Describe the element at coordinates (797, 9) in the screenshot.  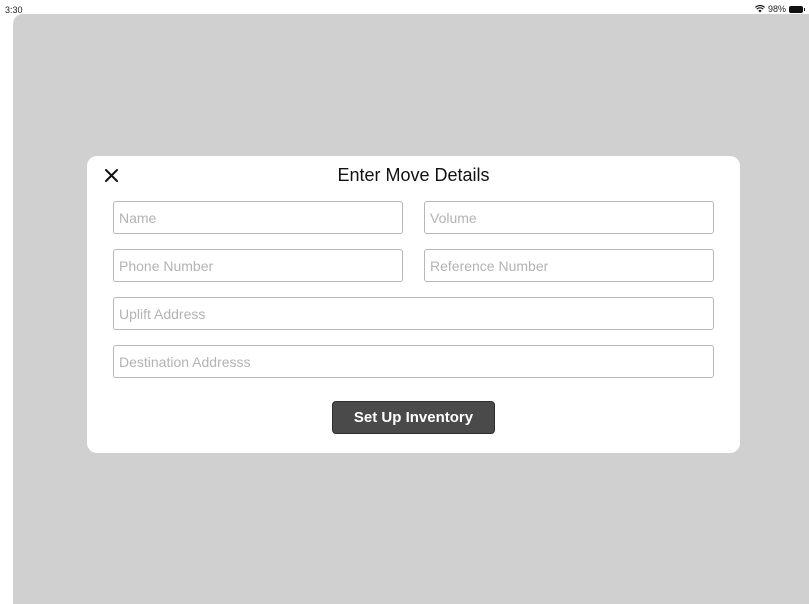
I see `battery-icon` at that location.